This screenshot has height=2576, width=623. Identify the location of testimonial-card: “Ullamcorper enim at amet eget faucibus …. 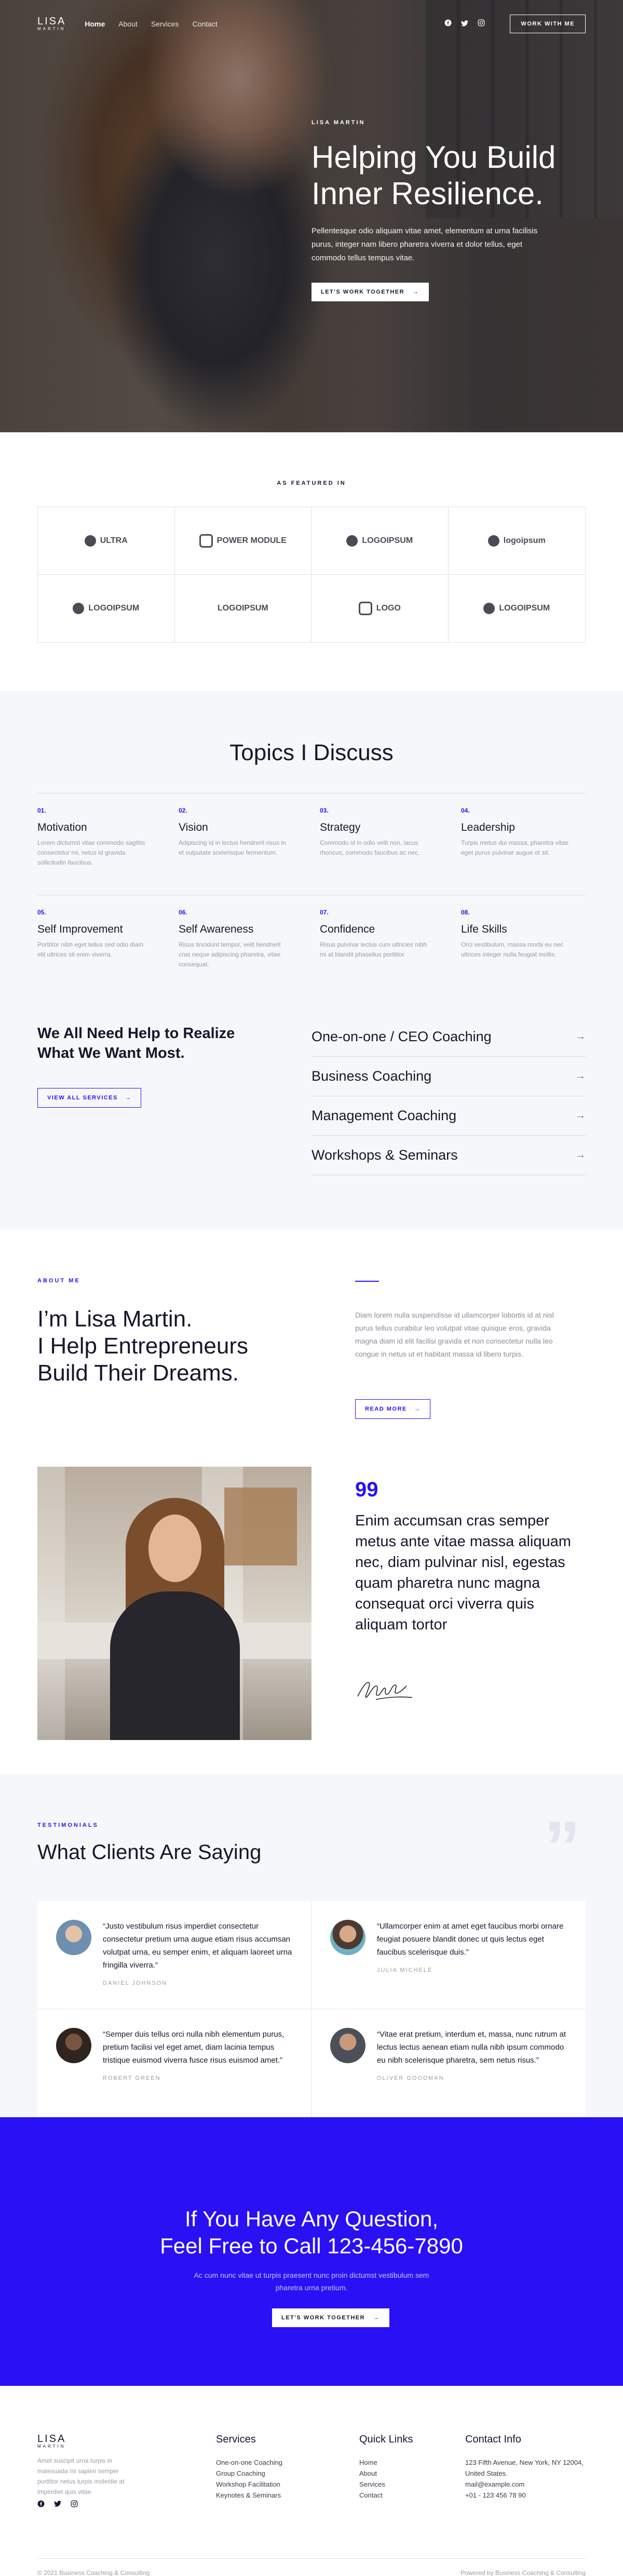
(449, 1955).